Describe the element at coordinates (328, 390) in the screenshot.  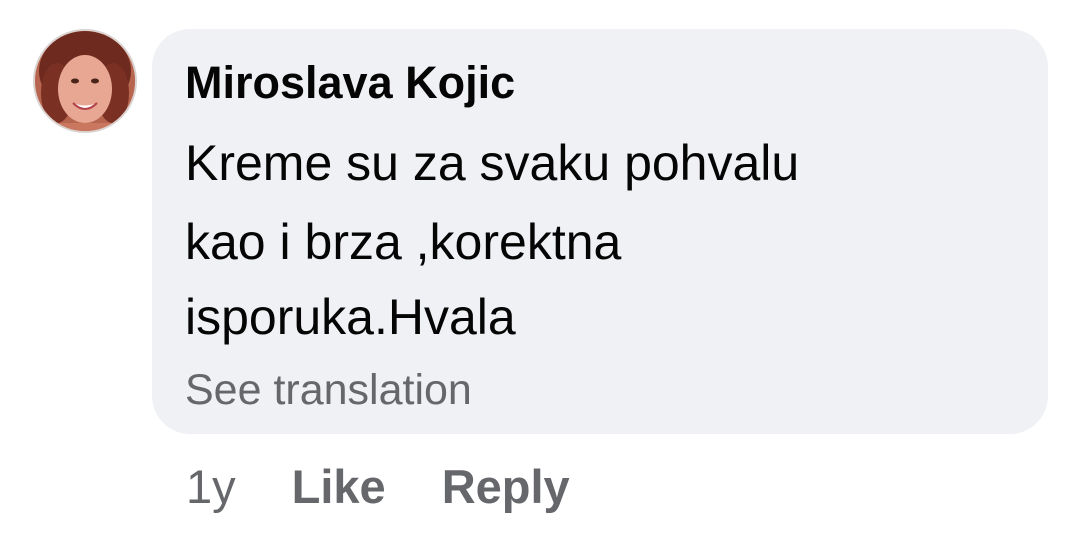
I see `see-translation-link: See translation` at that location.